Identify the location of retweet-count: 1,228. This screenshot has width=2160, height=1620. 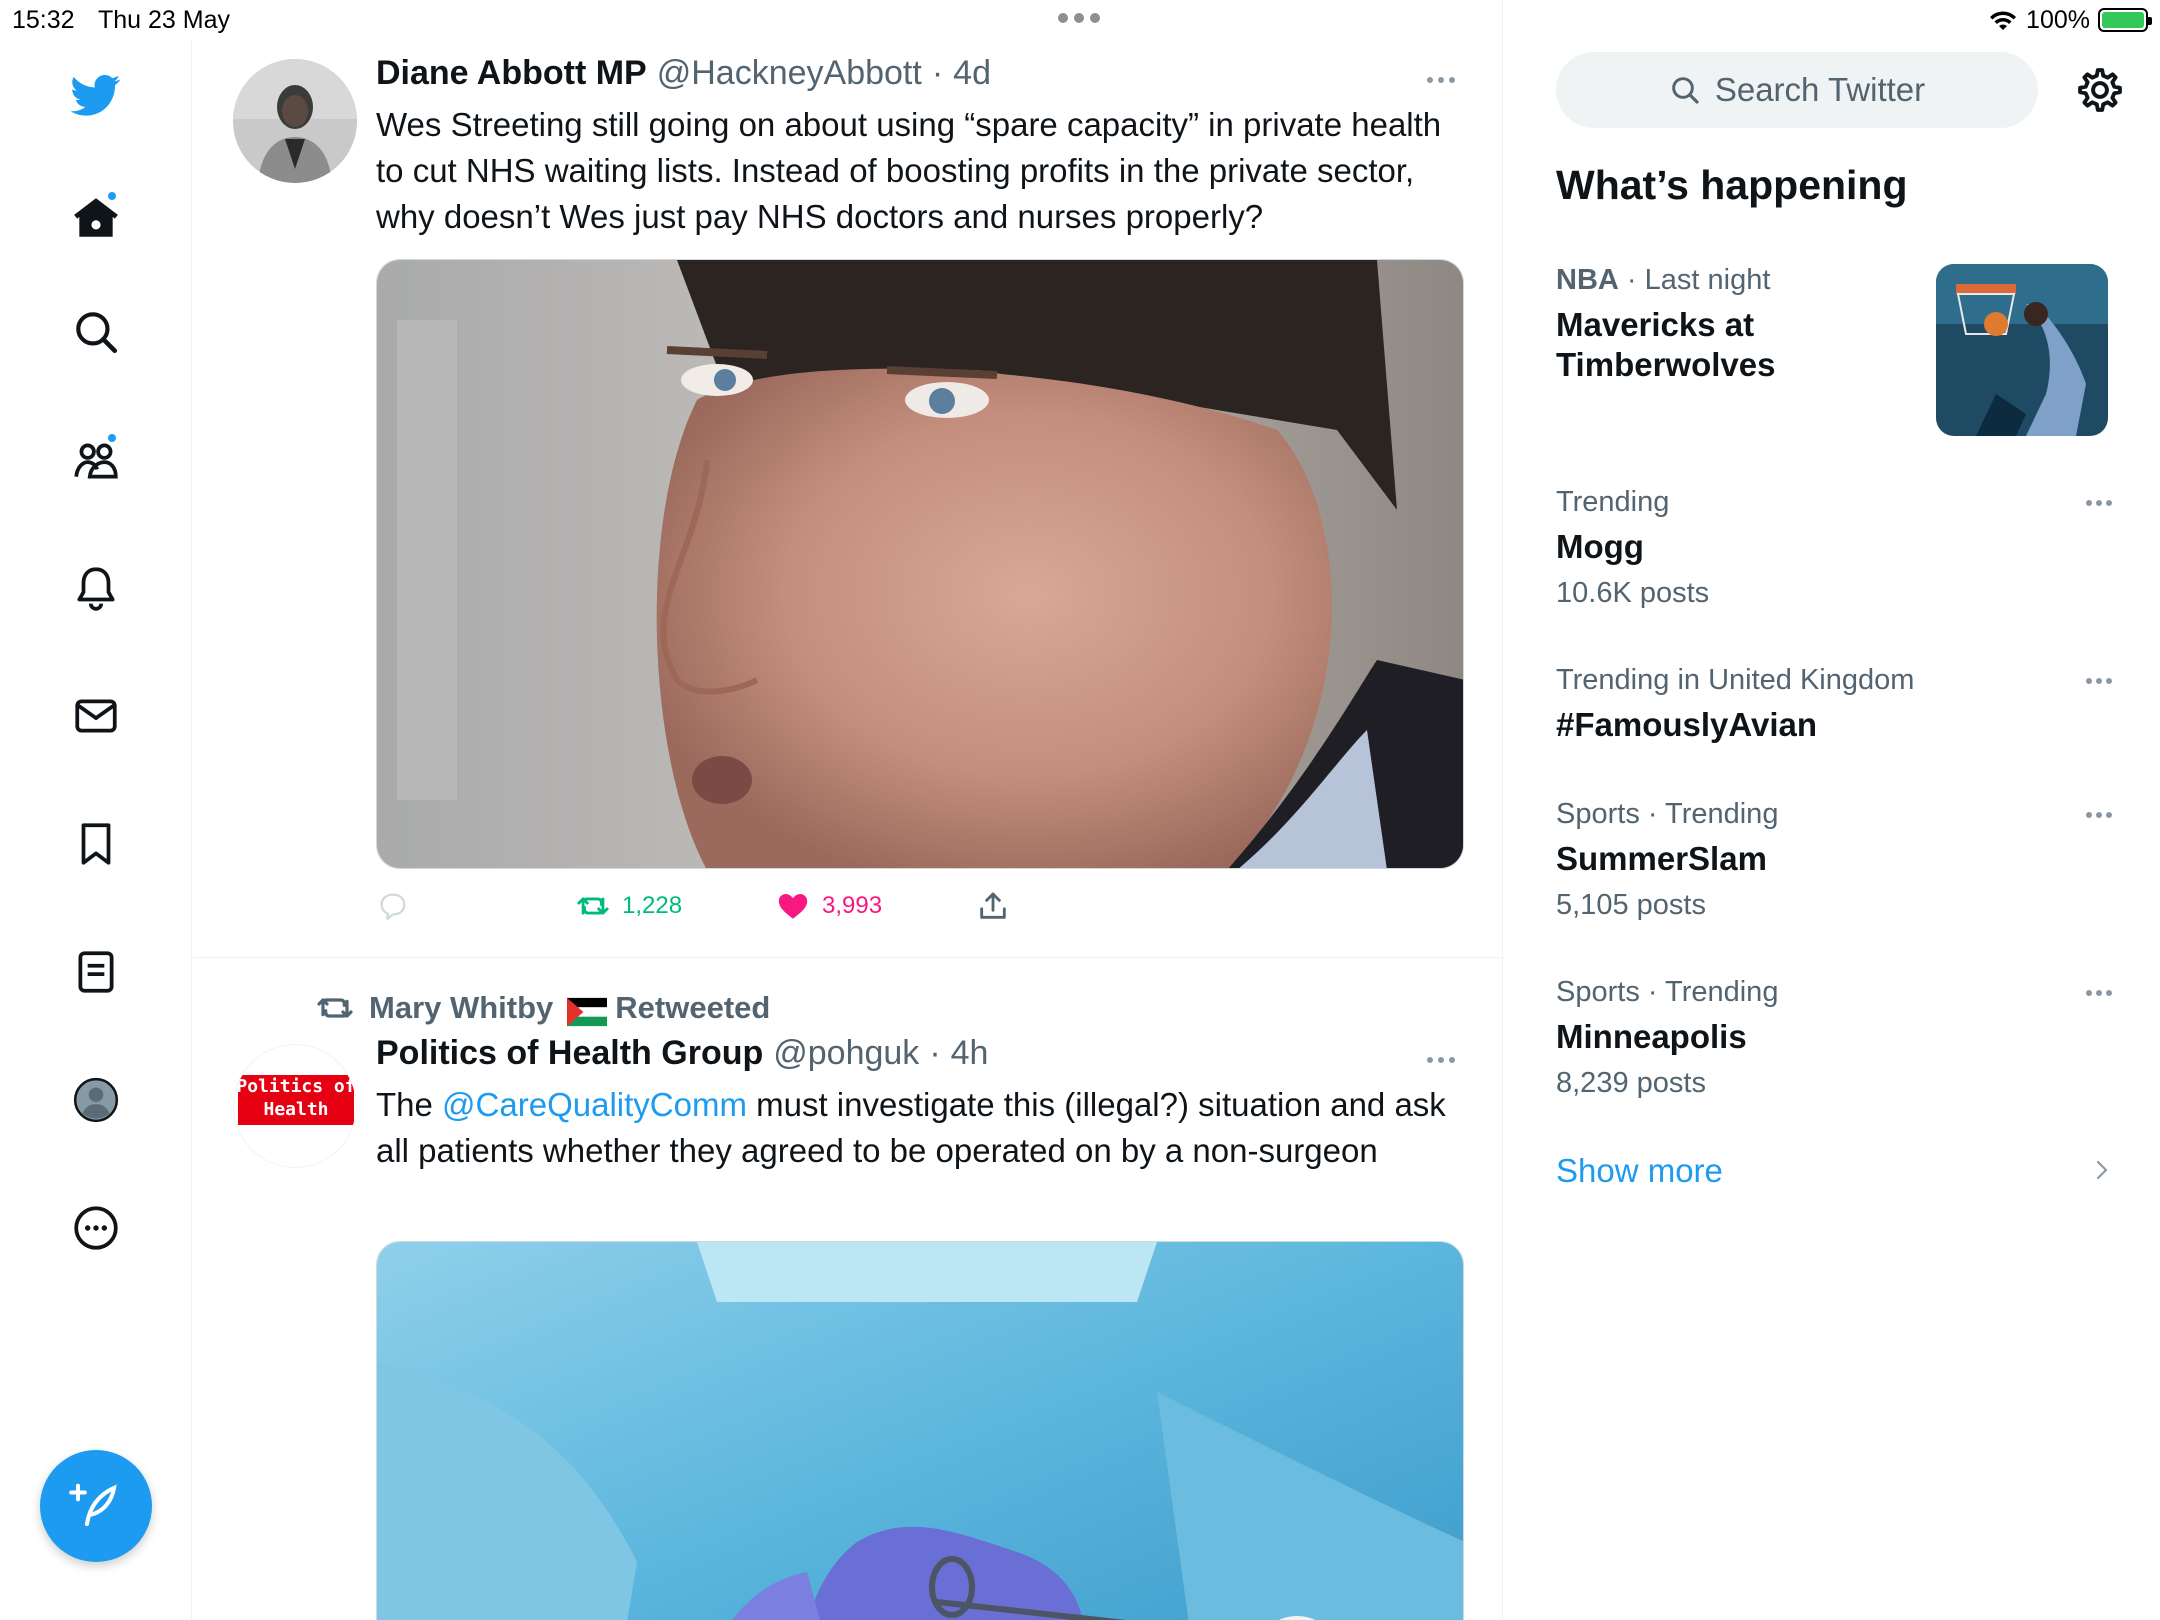
(652, 905).